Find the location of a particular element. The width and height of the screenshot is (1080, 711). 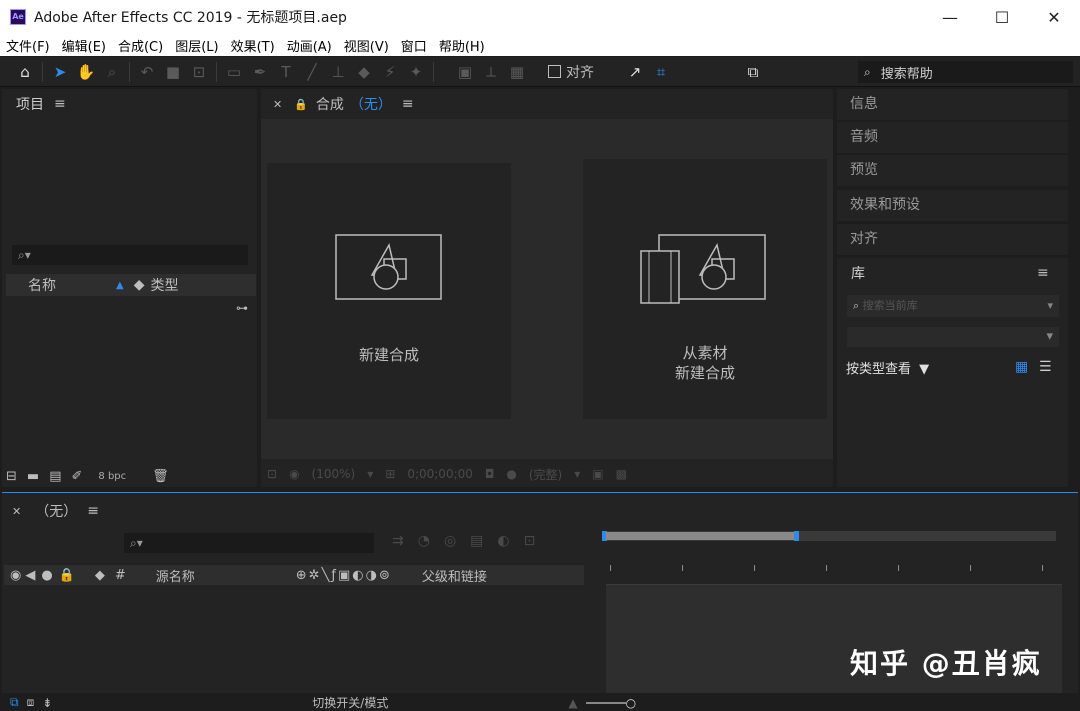

lock-icon: 🔒 is located at coordinates (301, 104).